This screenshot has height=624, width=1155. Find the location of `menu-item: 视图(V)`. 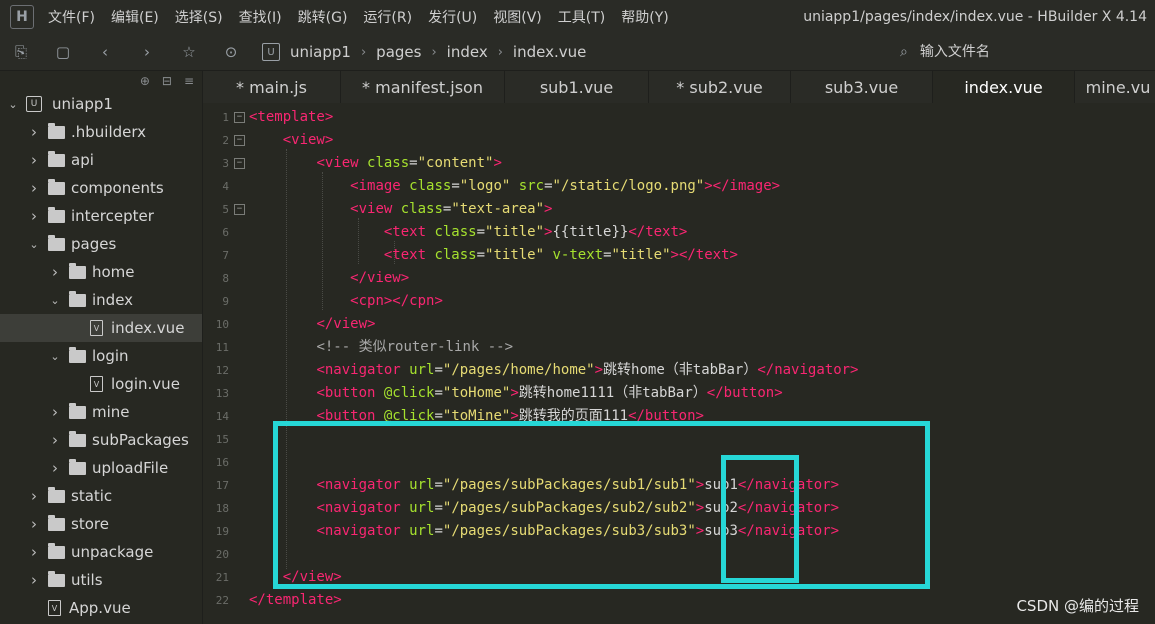

menu-item: 视图(V) is located at coordinates (517, 17).